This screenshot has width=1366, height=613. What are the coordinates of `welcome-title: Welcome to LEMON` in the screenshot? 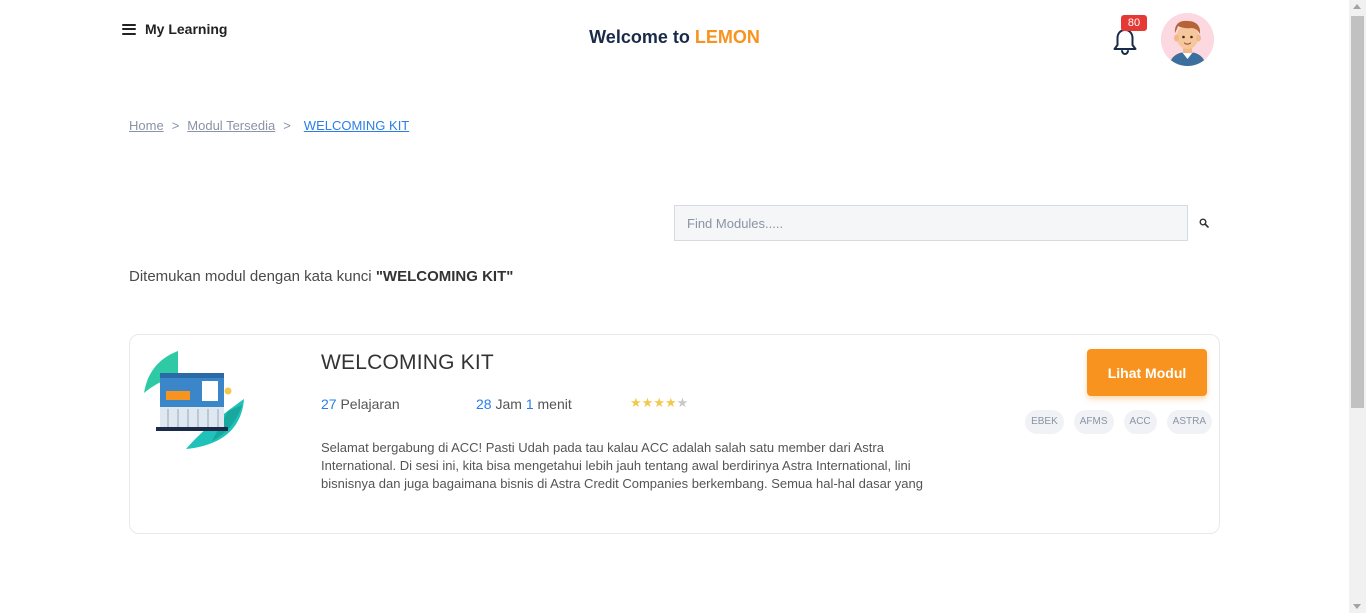 It's located at (674, 37).